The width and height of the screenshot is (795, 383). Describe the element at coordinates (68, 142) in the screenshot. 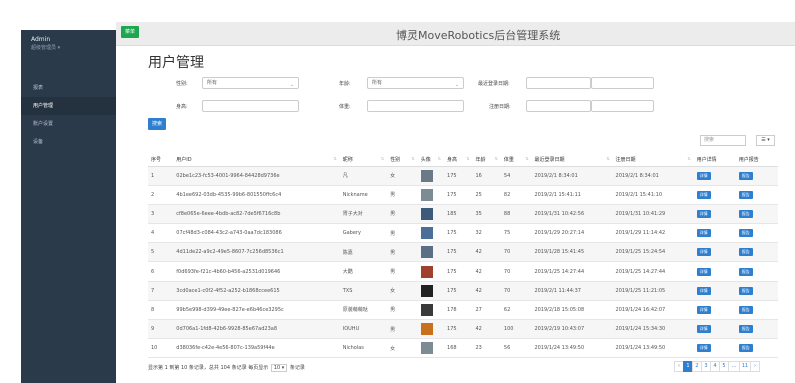

I see `sidebar-item-devices: 设备` at that location.